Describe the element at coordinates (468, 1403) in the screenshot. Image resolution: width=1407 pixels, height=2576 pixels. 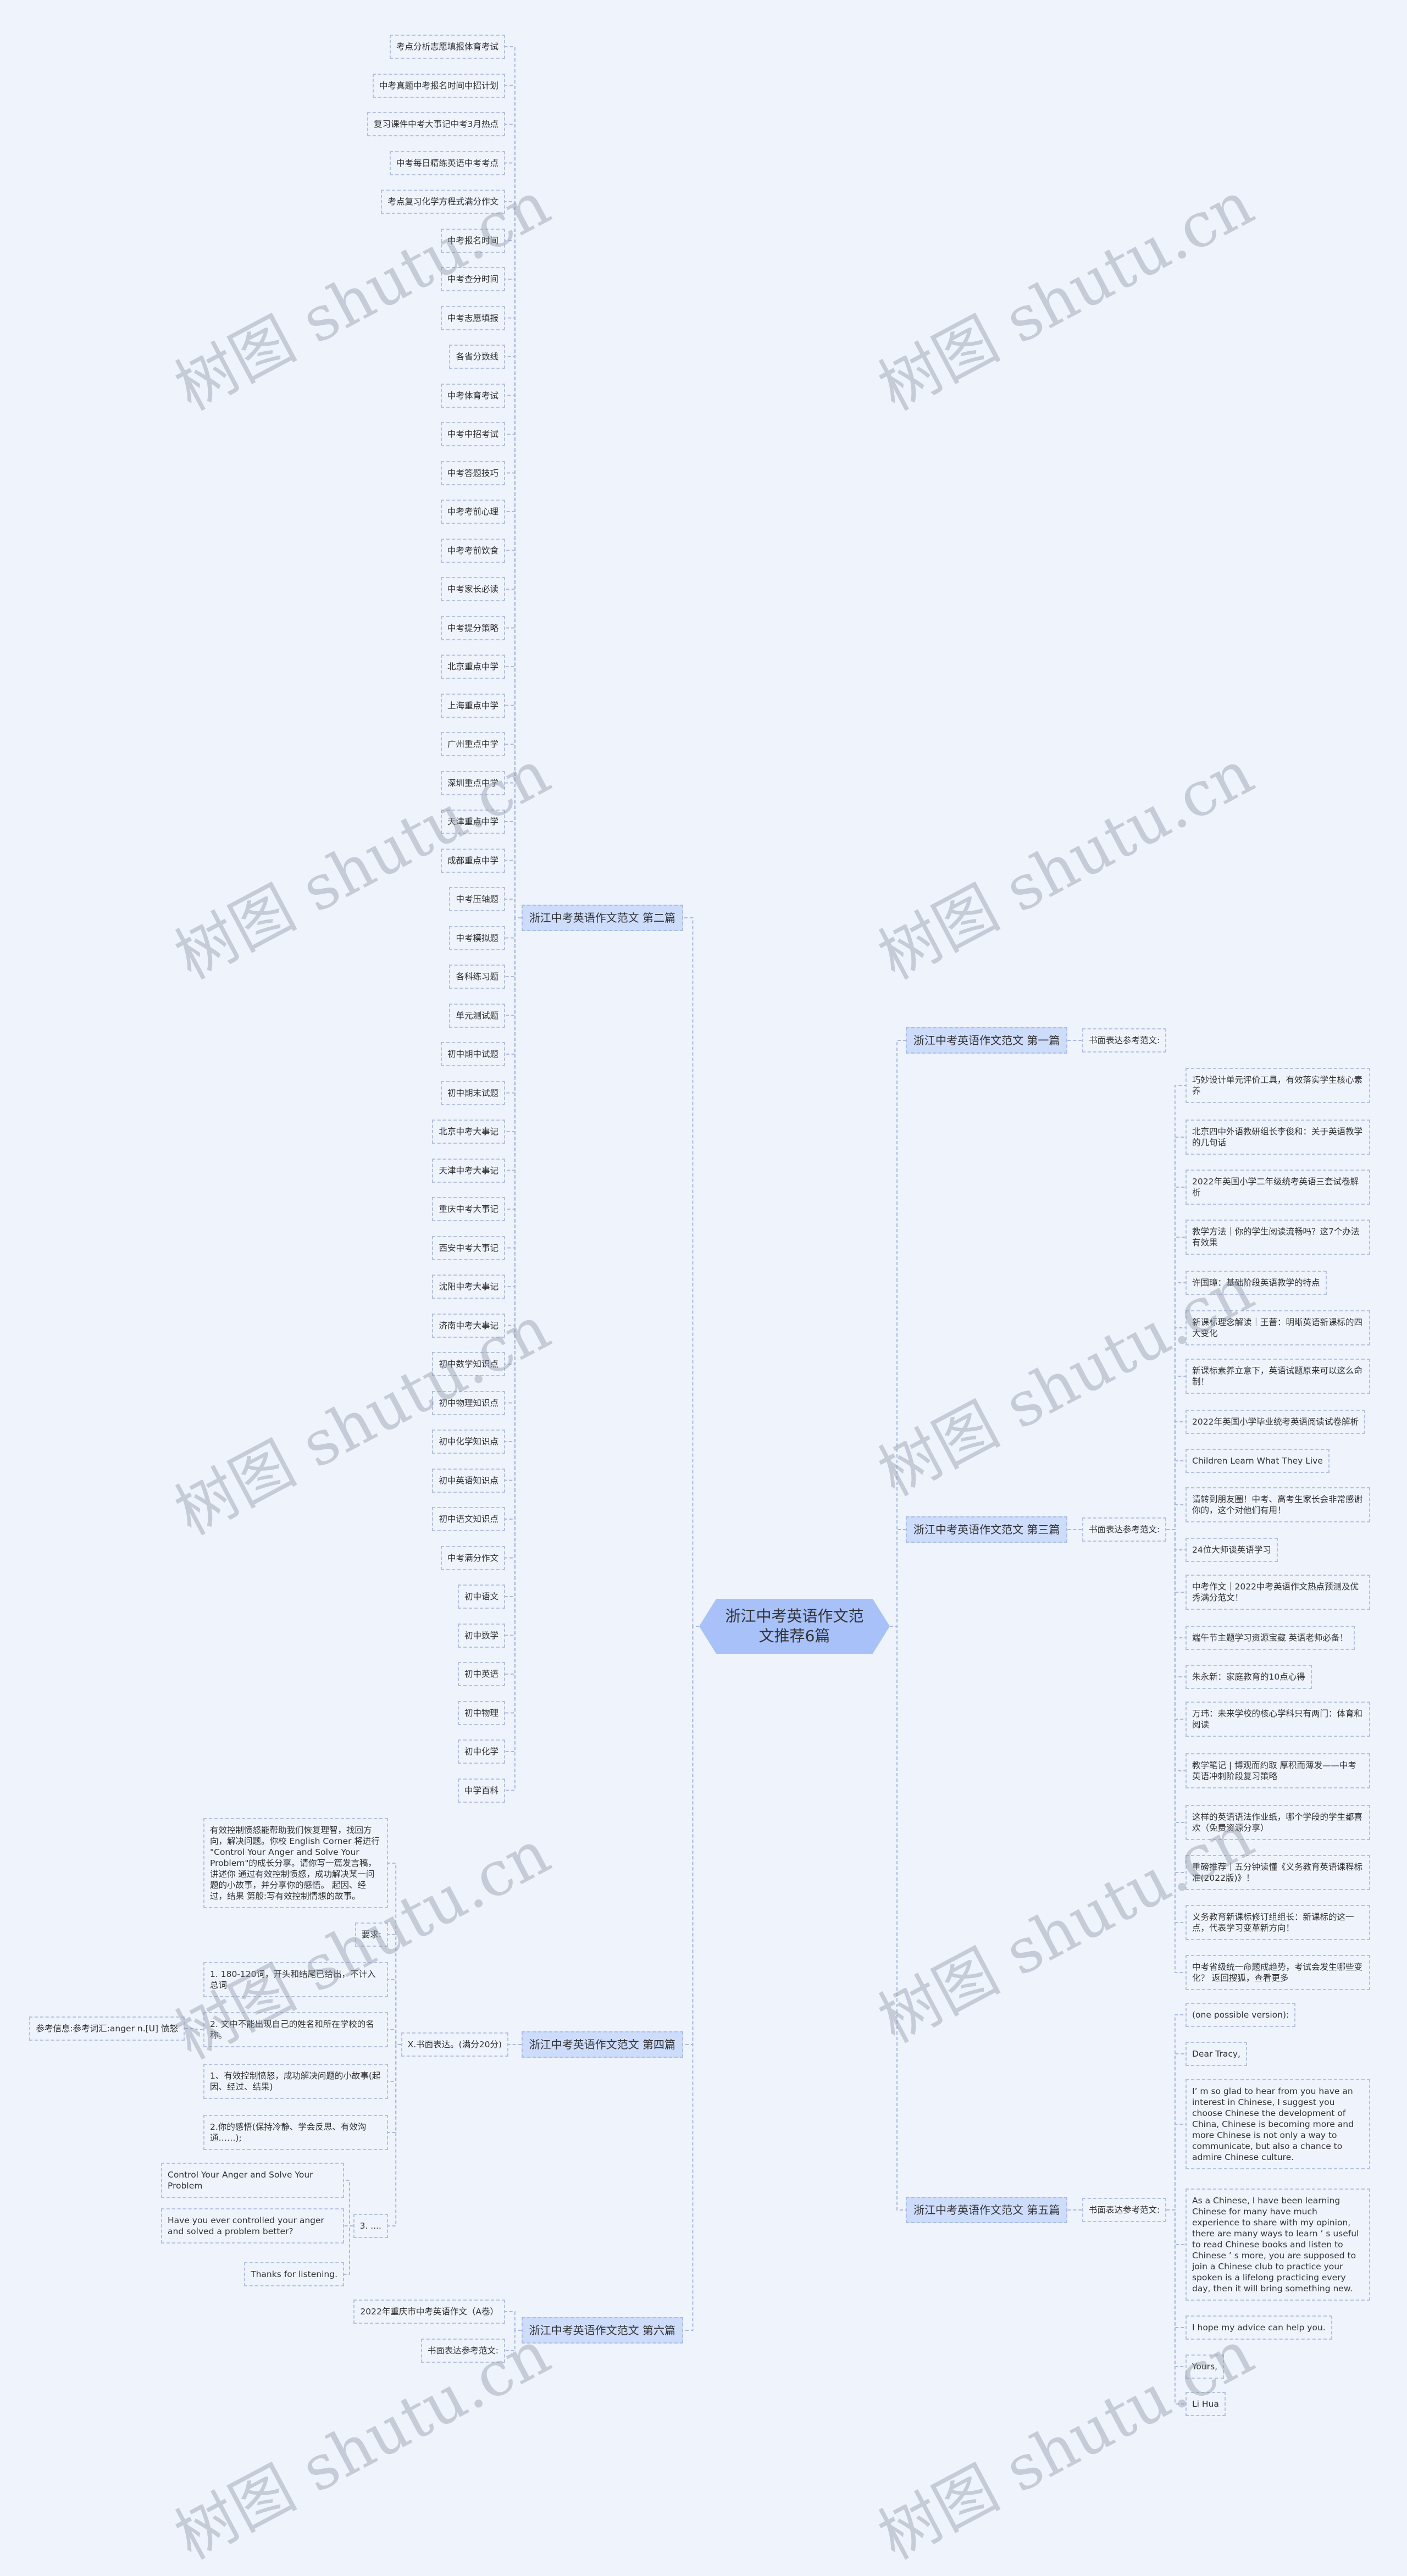
I see `list-item: 初中物理知识点` at that location.